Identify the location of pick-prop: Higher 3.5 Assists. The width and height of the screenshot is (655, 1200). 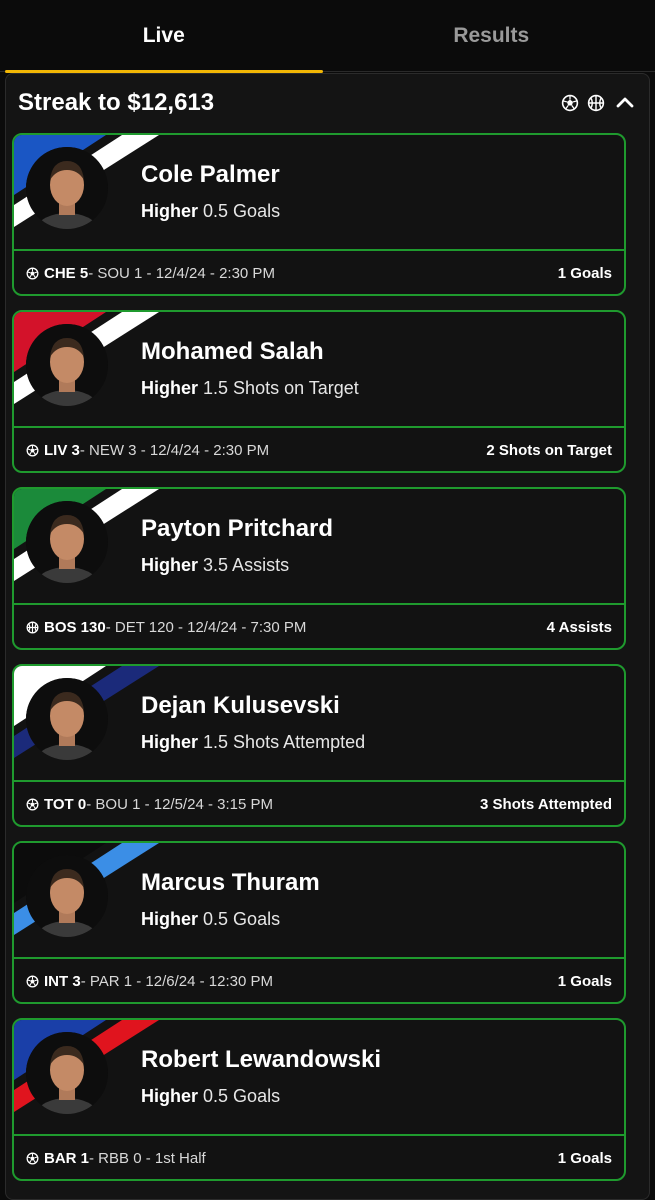
(215, 565).